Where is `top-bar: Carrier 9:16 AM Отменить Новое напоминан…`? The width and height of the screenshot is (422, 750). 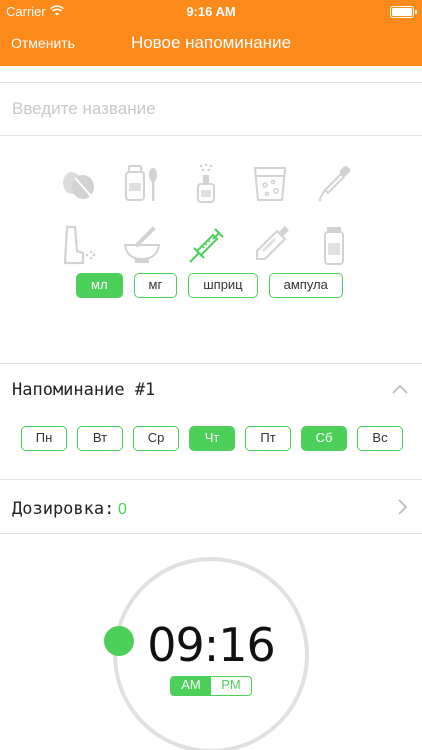 top-bar: Carrier 9:16 AM Отменить Новое напоминан… is located at coordinates (211, 33).